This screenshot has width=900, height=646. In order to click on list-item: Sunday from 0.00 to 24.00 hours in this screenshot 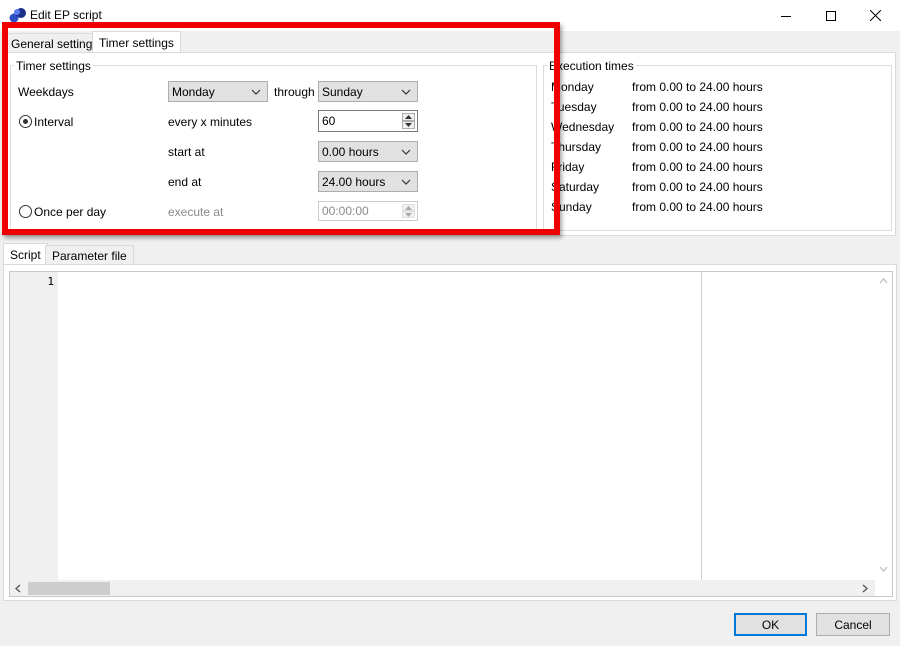, I will do `click(716, 209)`.